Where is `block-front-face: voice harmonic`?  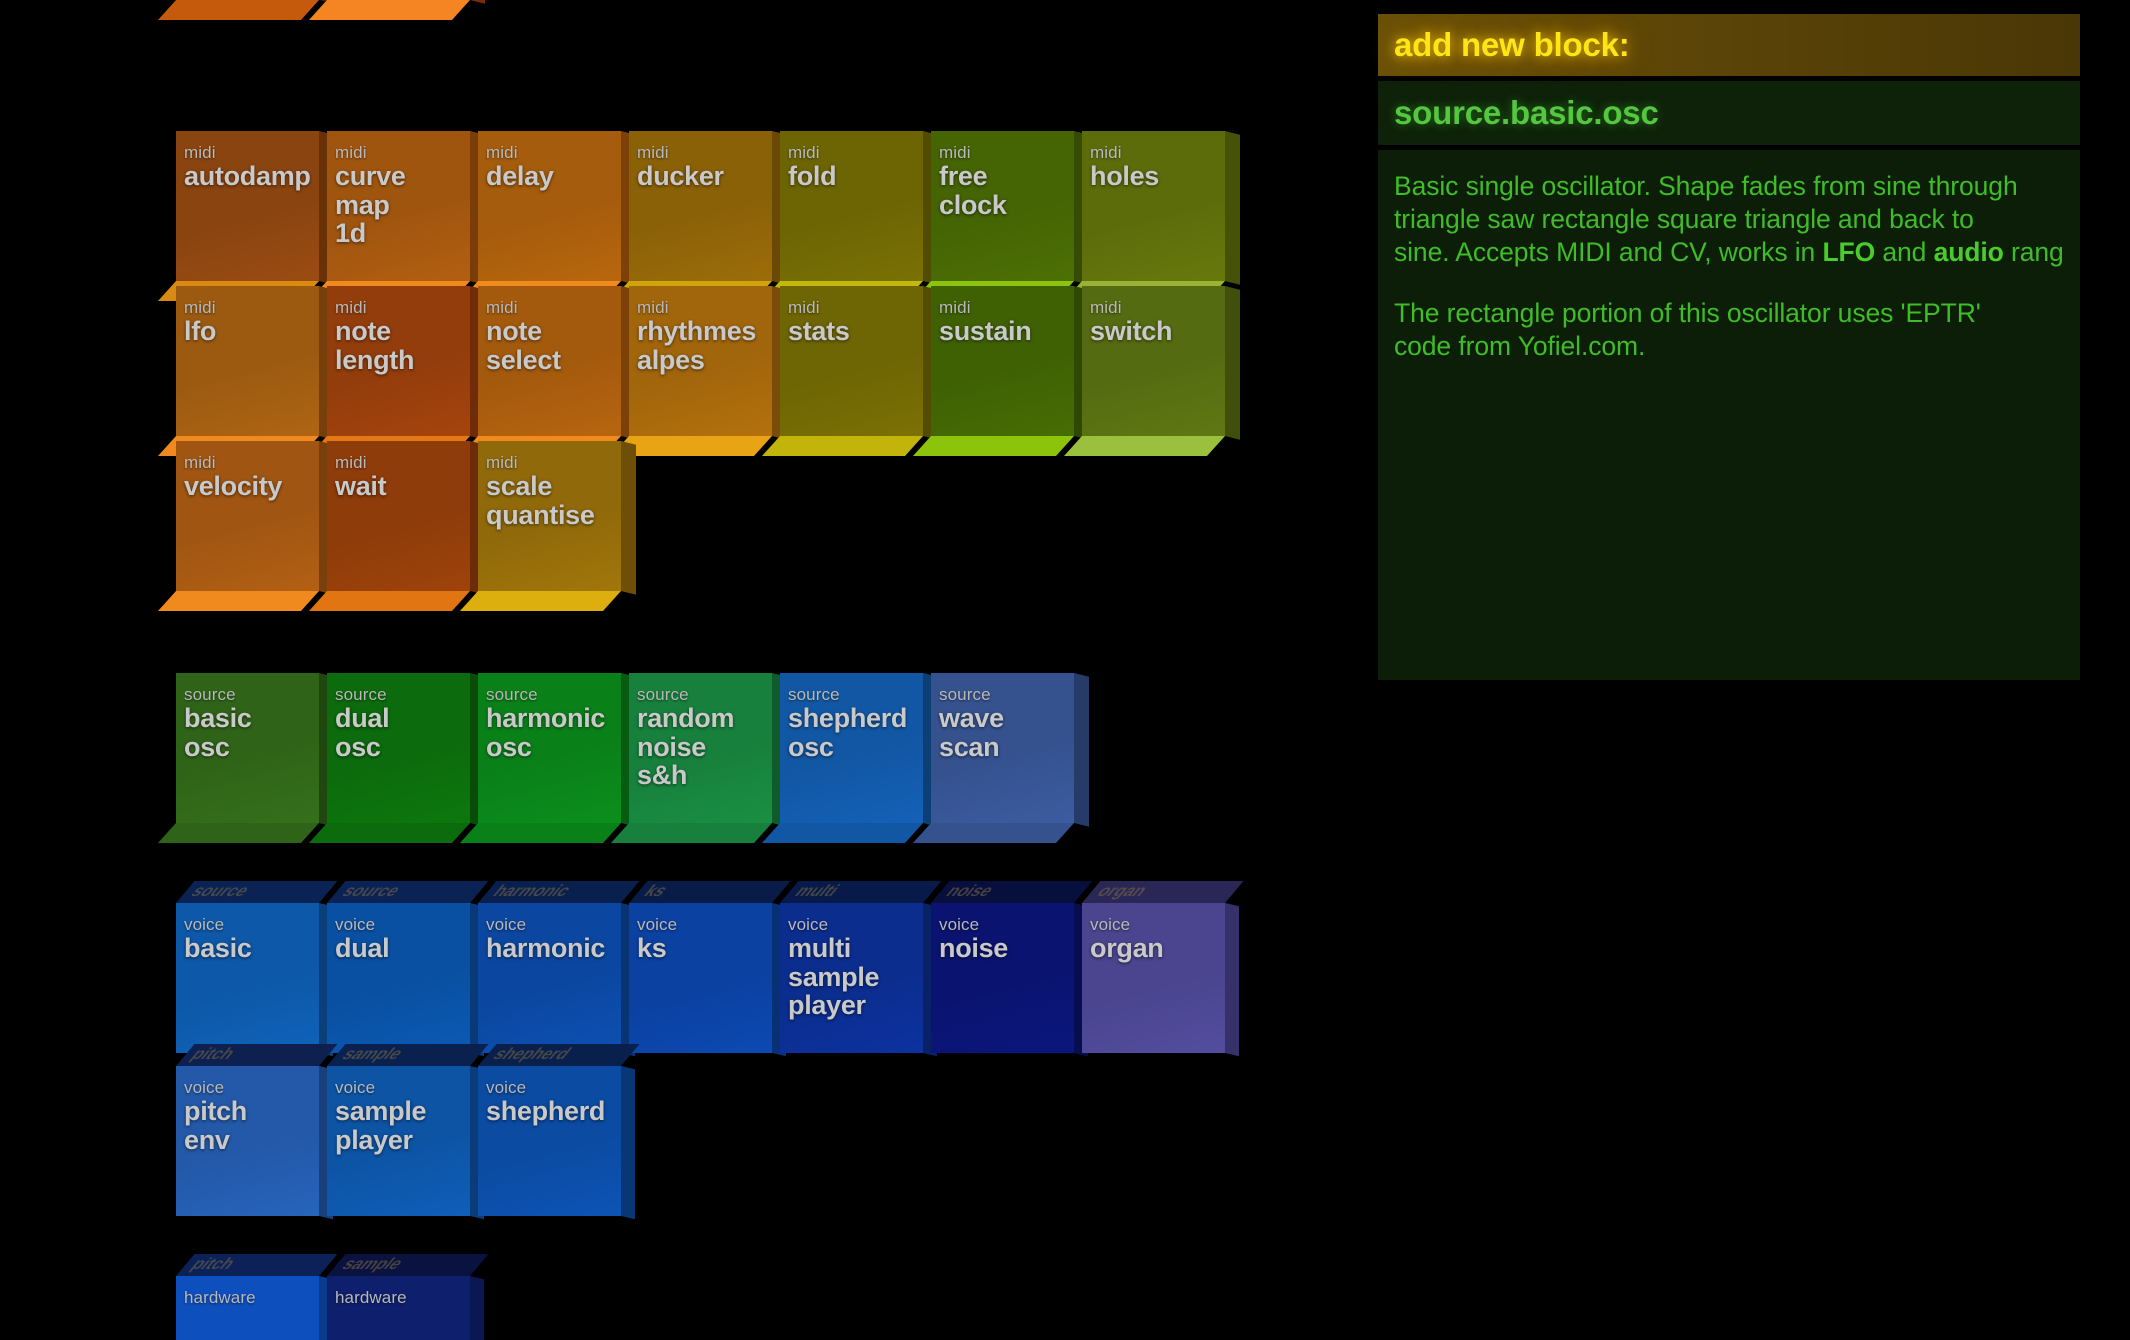
block-front-face: voice harmonic is located at coordinates (549, 978).